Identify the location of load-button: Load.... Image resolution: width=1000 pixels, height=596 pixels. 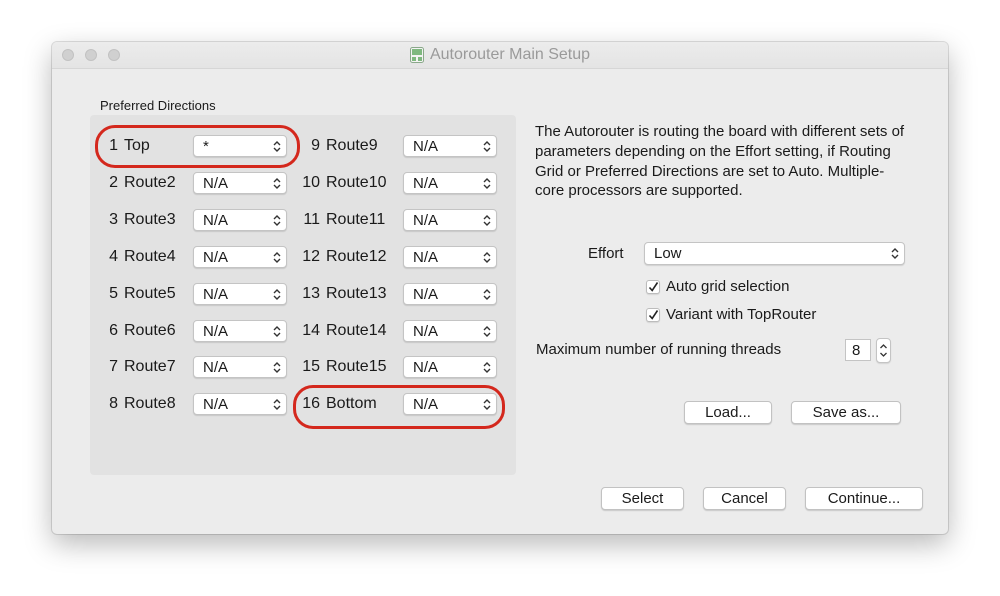
(728, 412).